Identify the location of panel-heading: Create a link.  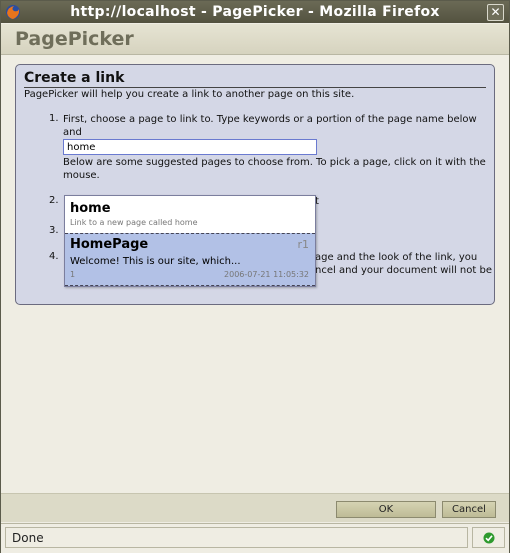
(255, 79).